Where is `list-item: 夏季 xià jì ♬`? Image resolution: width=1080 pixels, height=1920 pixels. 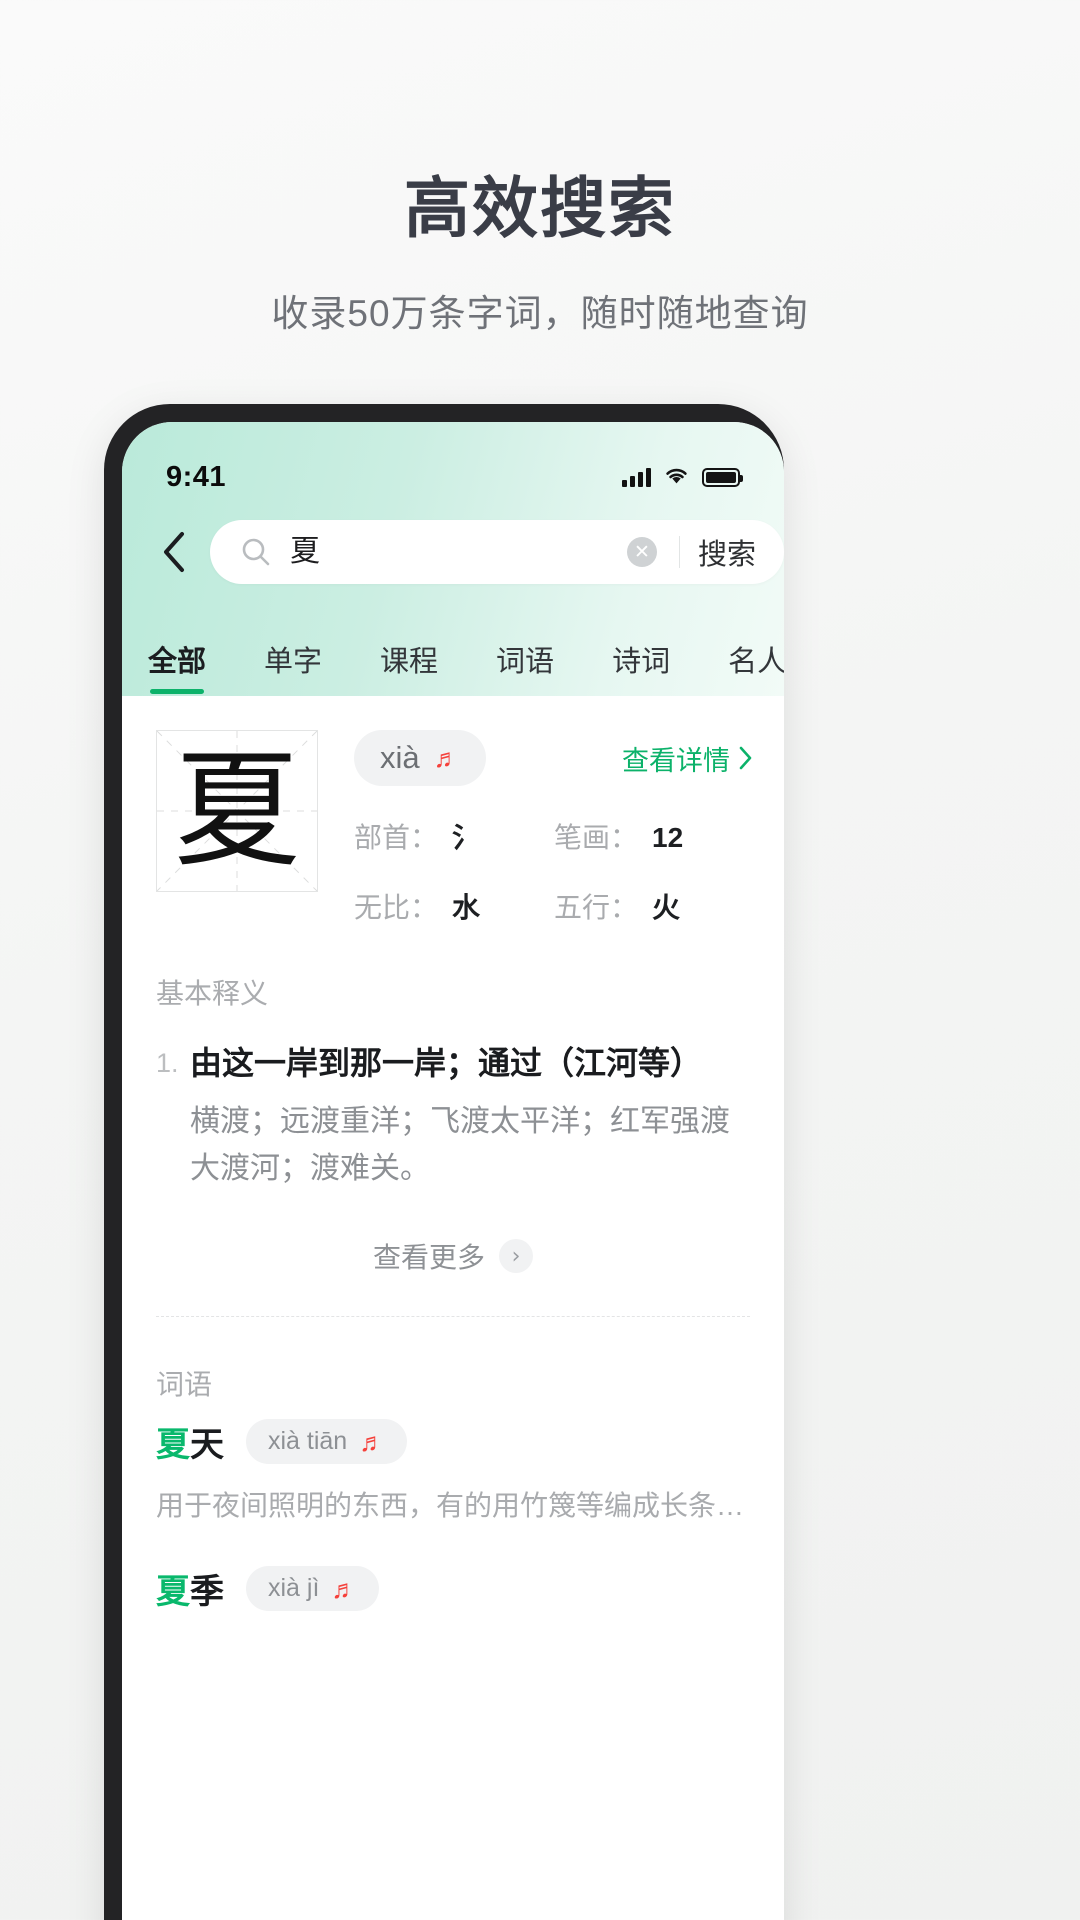 list-item: 夏季 xià jì ♬ is located at coordinates (453, 1568).